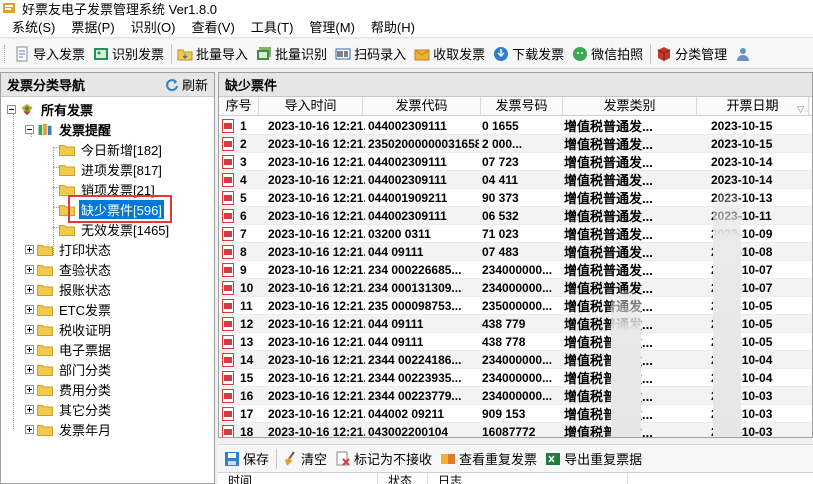  What do you see at coordinates (692, 54) in the screenshot?
I see `classify-manage-button: 分类管理` at bounding box center [692, 54].